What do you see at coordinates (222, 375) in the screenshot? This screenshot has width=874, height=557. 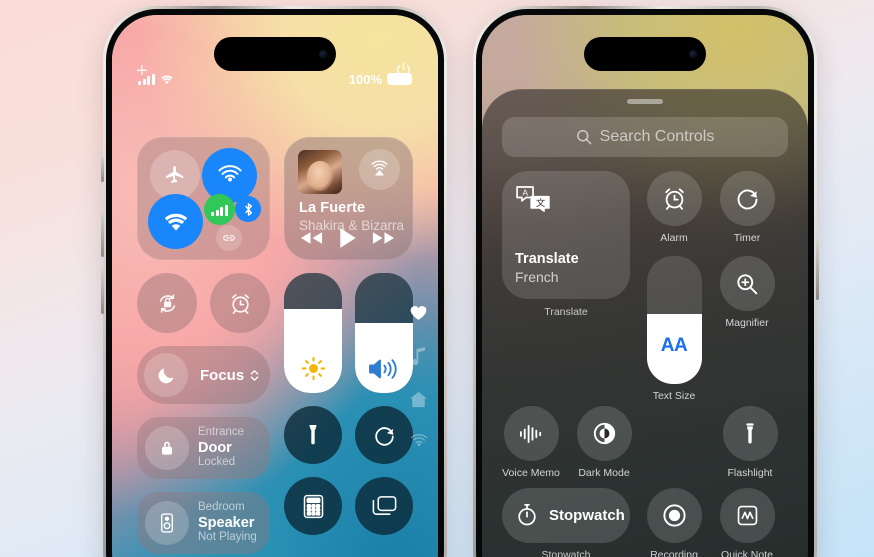 I see `focus-label: Focus` at bounding box center [222, 375].